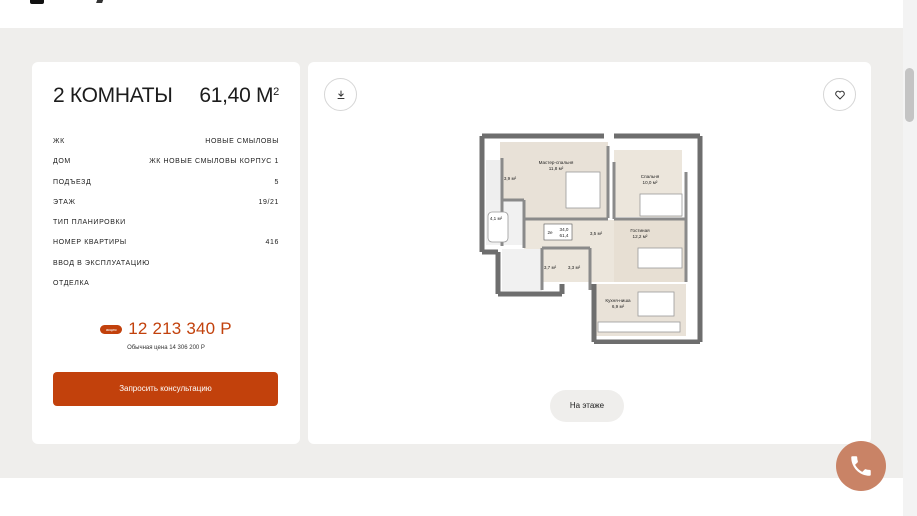 Image resolution: width=917 pixels, height=516 pixels. What do you see at coordinates (510, 178) in the screenshot?
I see `room-area: 3,9 м²` at bounding box center [510, 178].